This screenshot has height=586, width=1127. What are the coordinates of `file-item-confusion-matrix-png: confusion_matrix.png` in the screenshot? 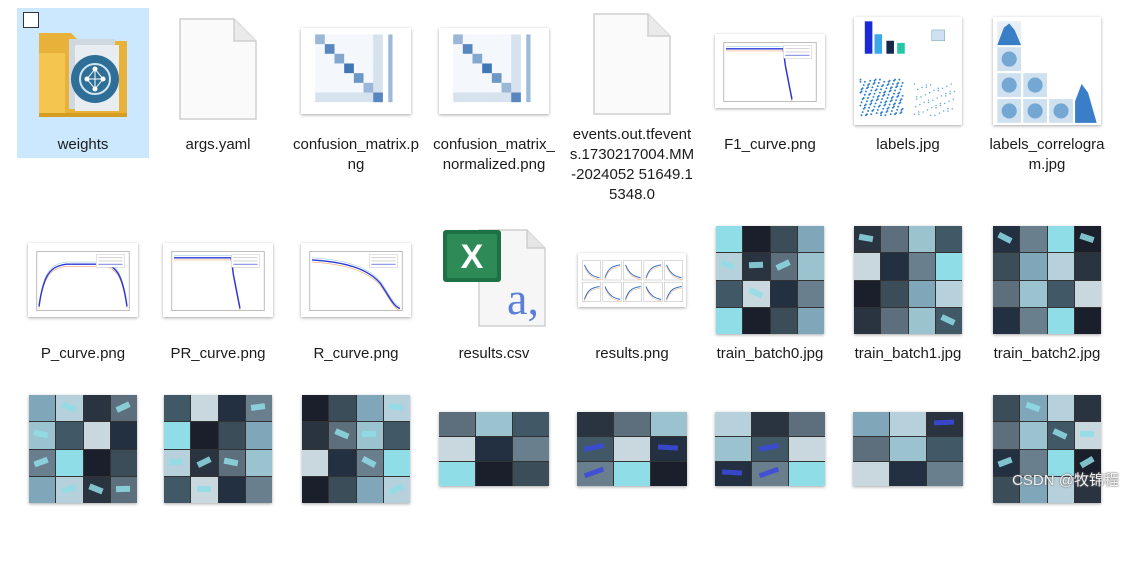 It's located at (356, 108).